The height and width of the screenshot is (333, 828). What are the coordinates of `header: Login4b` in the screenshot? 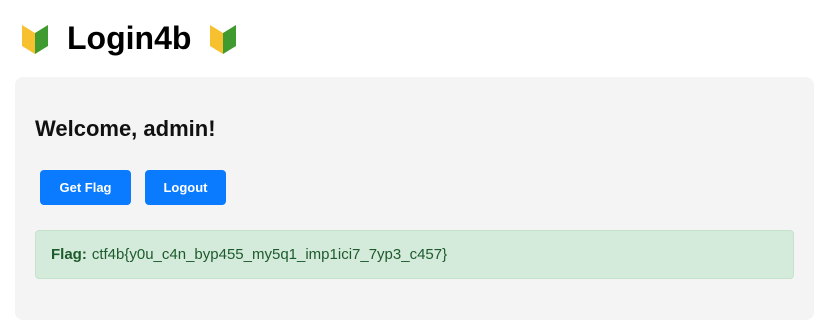 It's located at (129, 38).